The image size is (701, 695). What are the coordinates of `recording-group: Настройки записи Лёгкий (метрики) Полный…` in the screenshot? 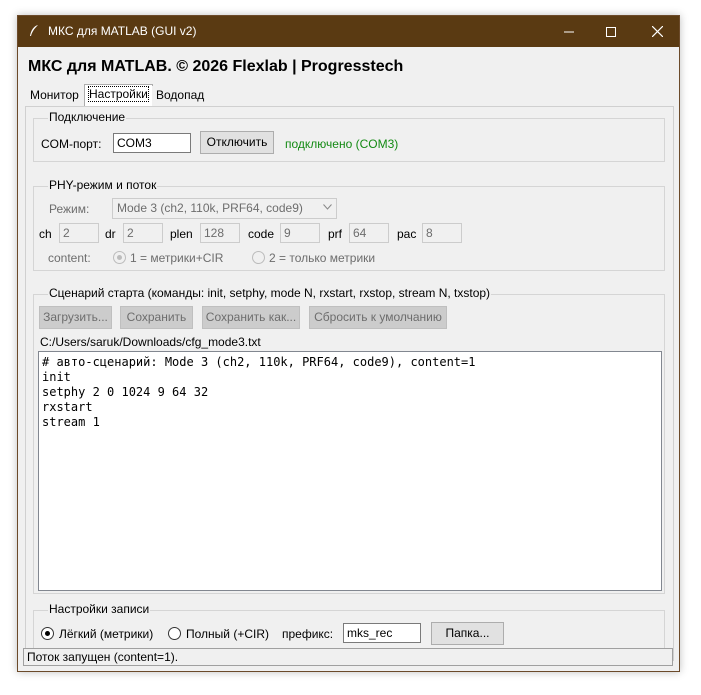 It's located at (349, 626).